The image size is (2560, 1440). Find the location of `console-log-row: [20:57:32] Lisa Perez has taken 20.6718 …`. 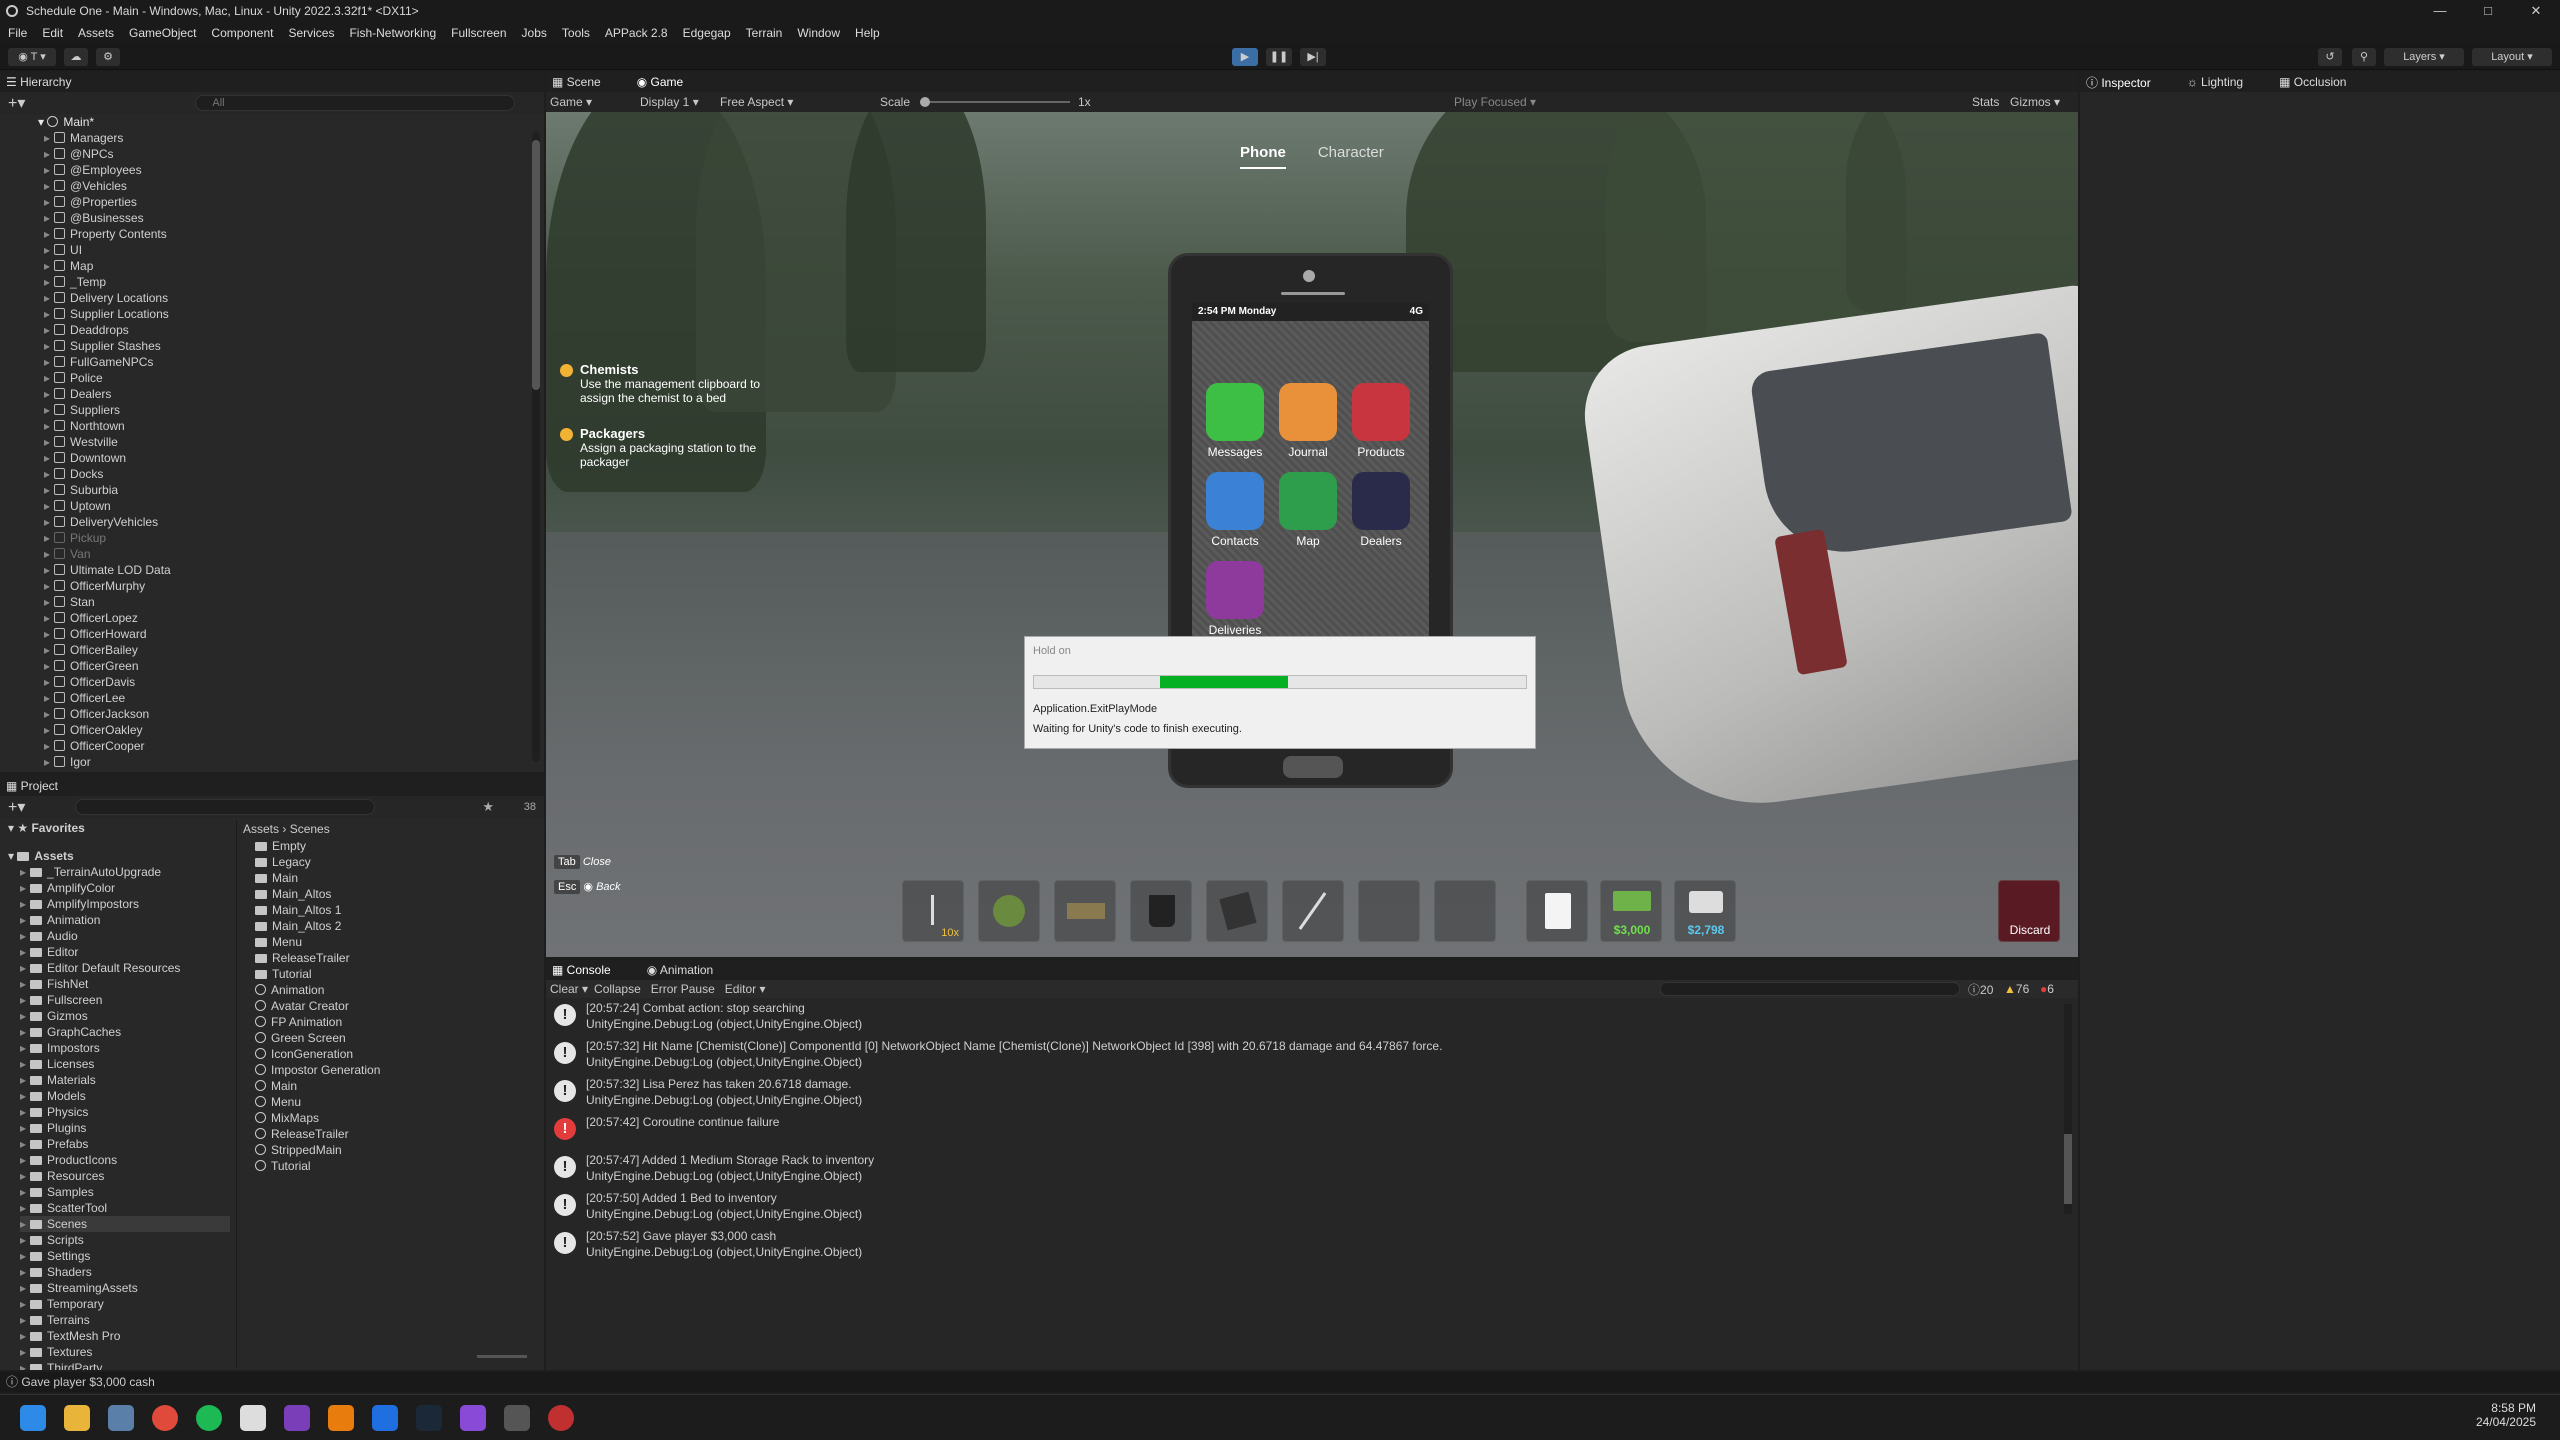

console-log-row: [20:57:32] Lisa Perez has taken 20.6718 … is located at coordinates (724, 1092).